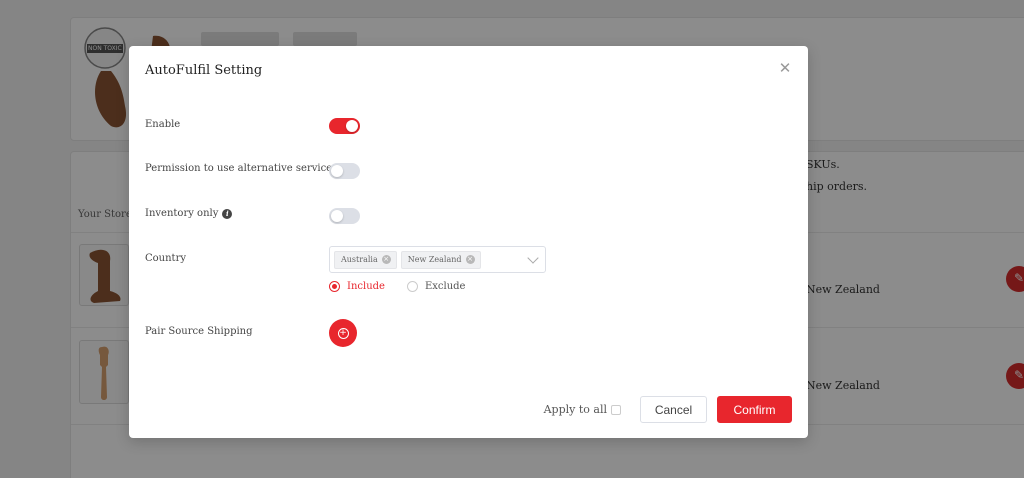 This screenshot has height=478, width=1024. What do you see at coordinates (204, 70) in the screenshot?
I see `dialog-title: AutoFulfil Setting` at bounding box center [204, 70].